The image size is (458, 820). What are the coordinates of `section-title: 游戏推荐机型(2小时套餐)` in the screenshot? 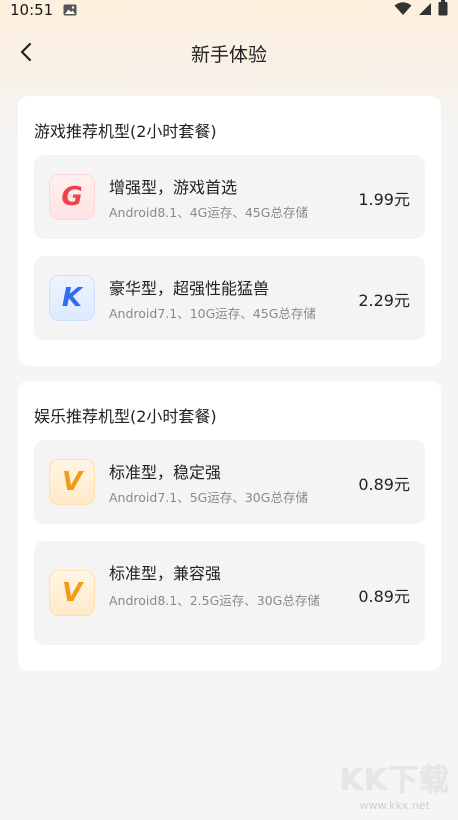 It's located at (125, 131).